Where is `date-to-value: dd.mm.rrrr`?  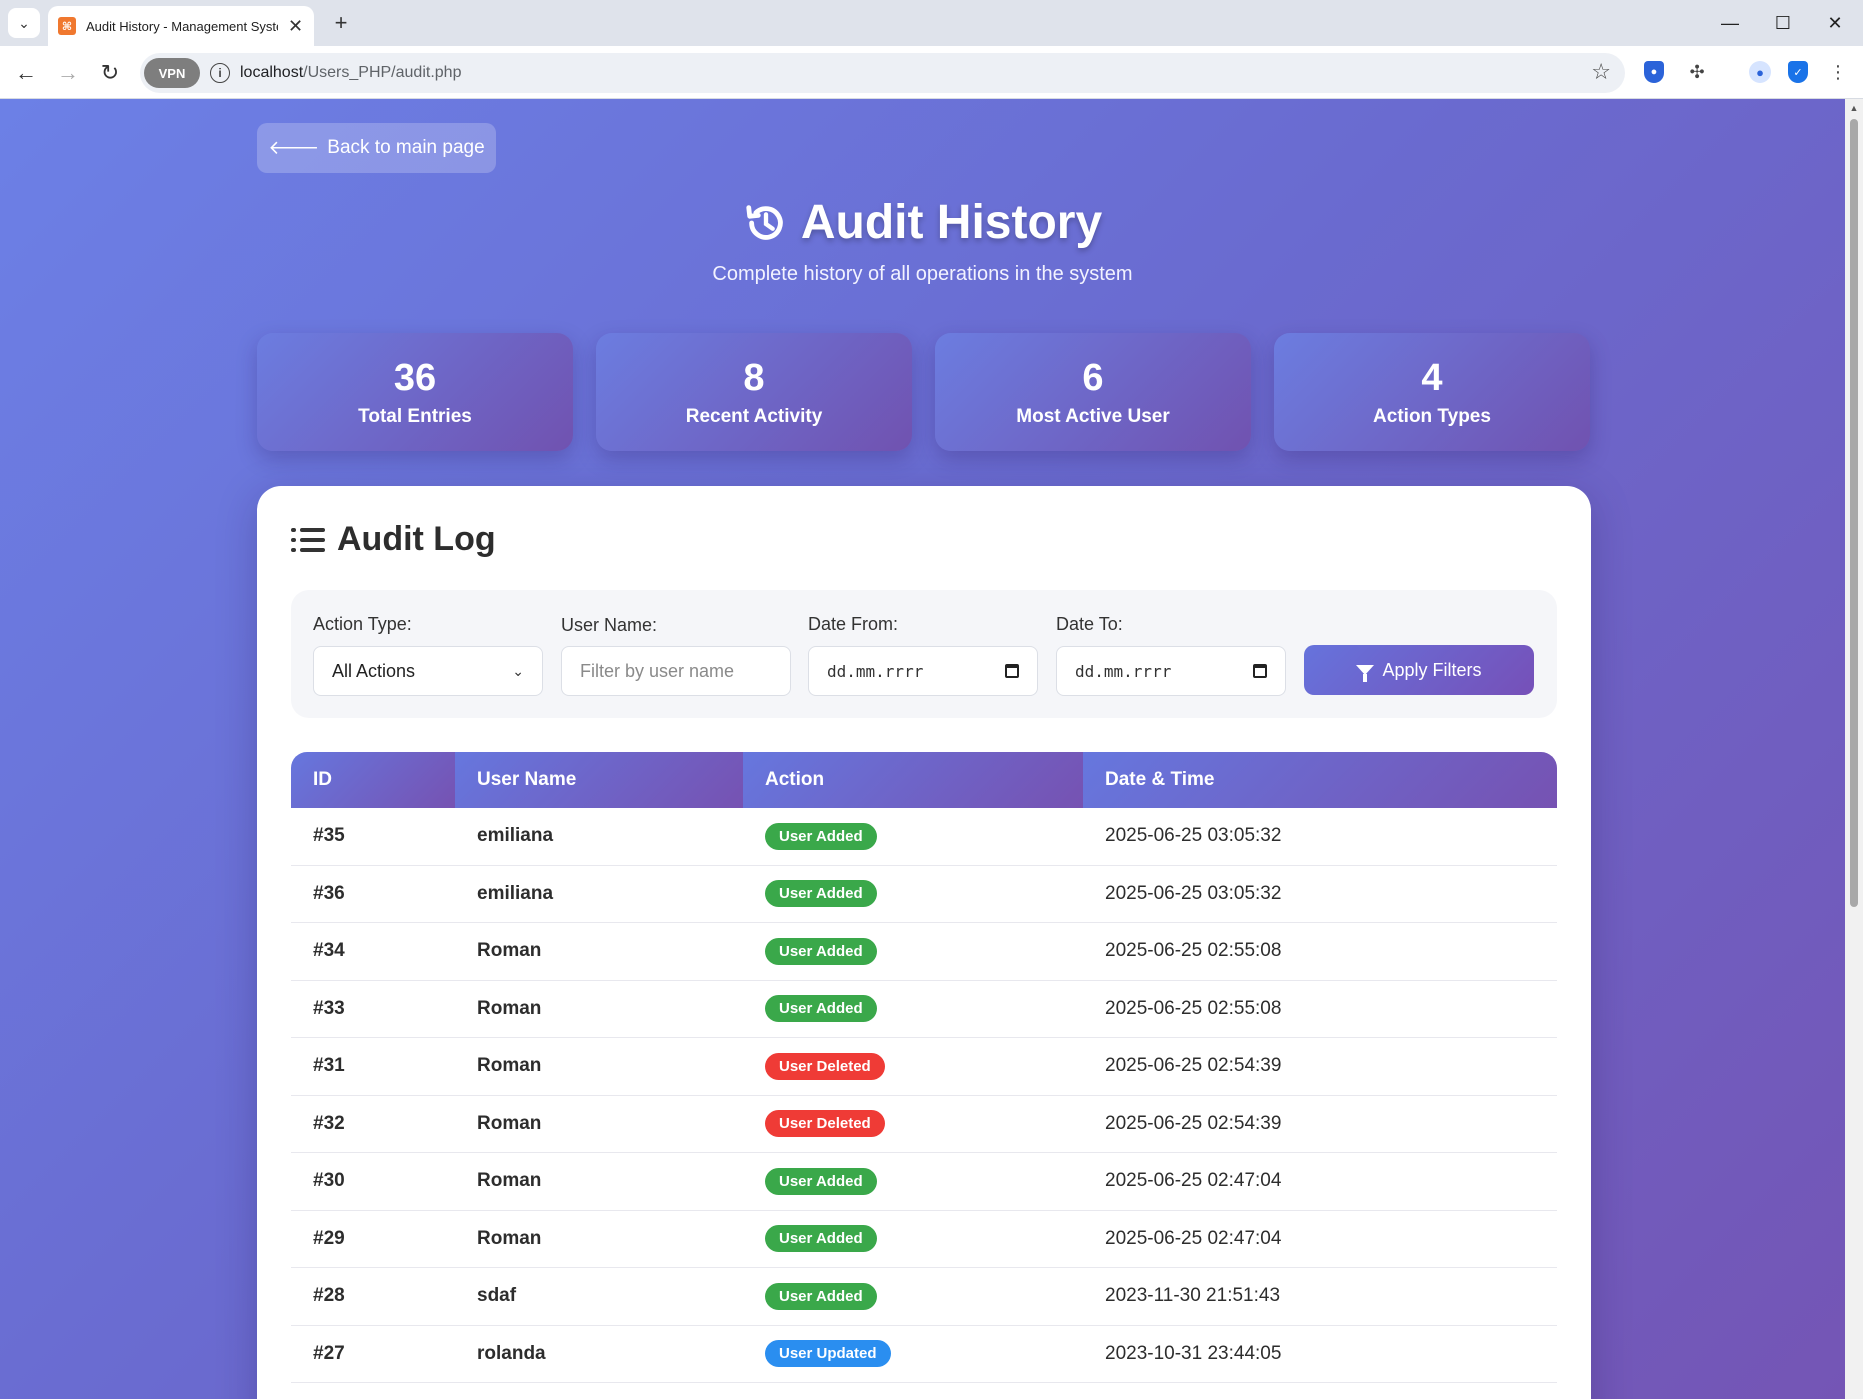
date-to-value: dd.mm.rrrr is located at coordinates (1123, 671).